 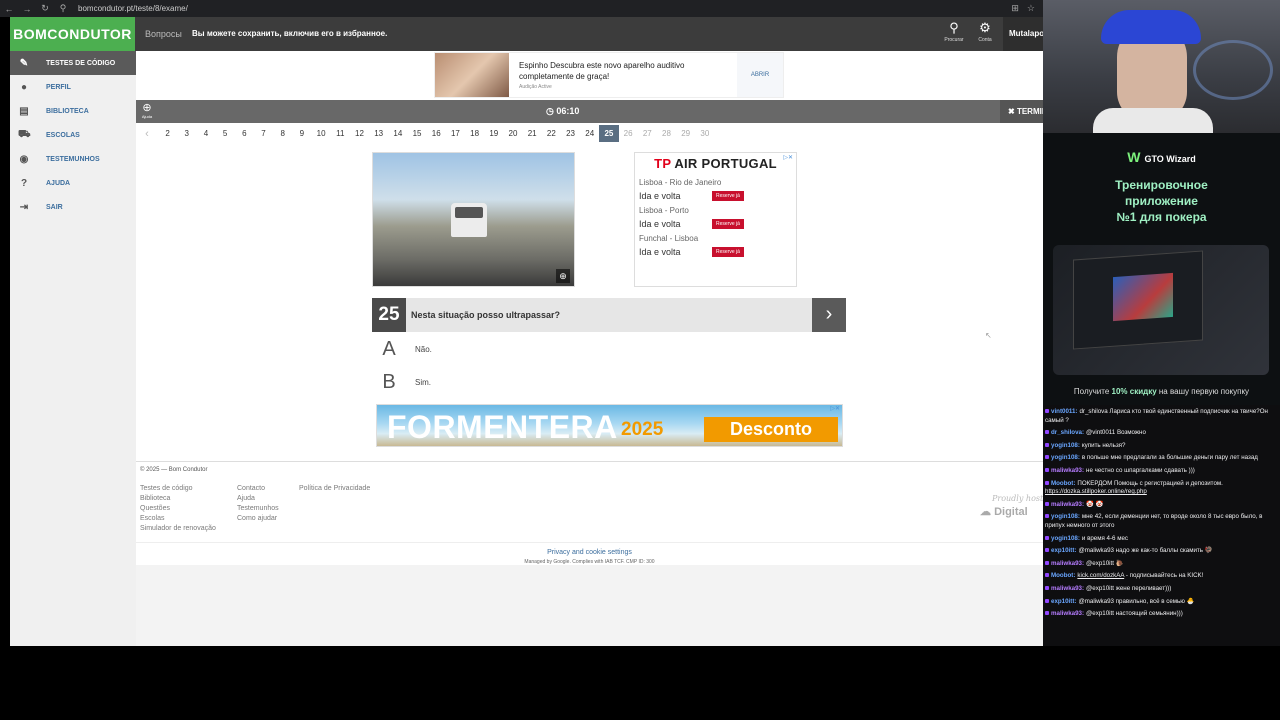 What do you see at coordinates (258, 489) in the screenshot?
I see `footer-link: Contacto` at bounding box center [258, 489].